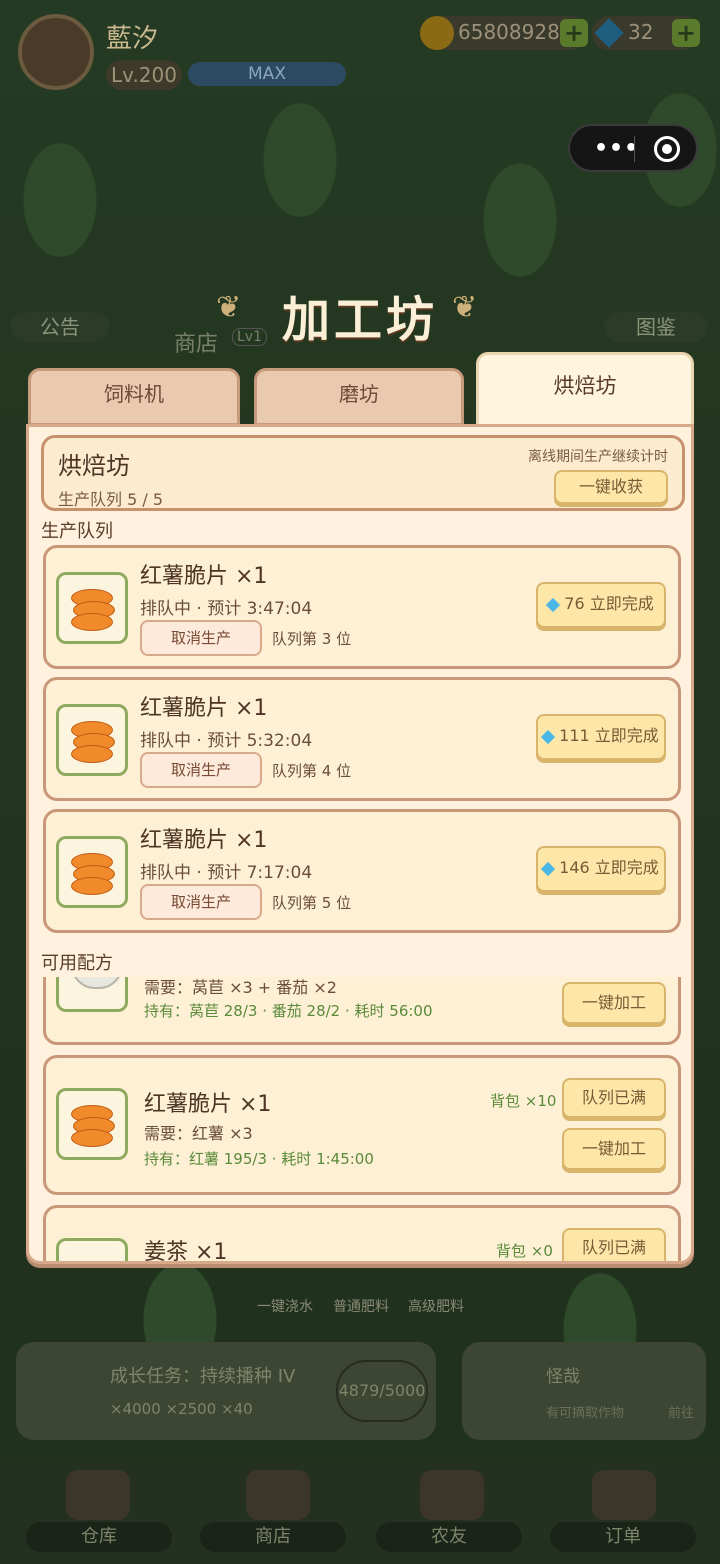 This screenshot has height=1564, width=720. What do you see at coordinates (208, 1104) in the screenshot?
I see `recipe-name: 红薯脆片 ×1` at bounding box center [208, 1104].